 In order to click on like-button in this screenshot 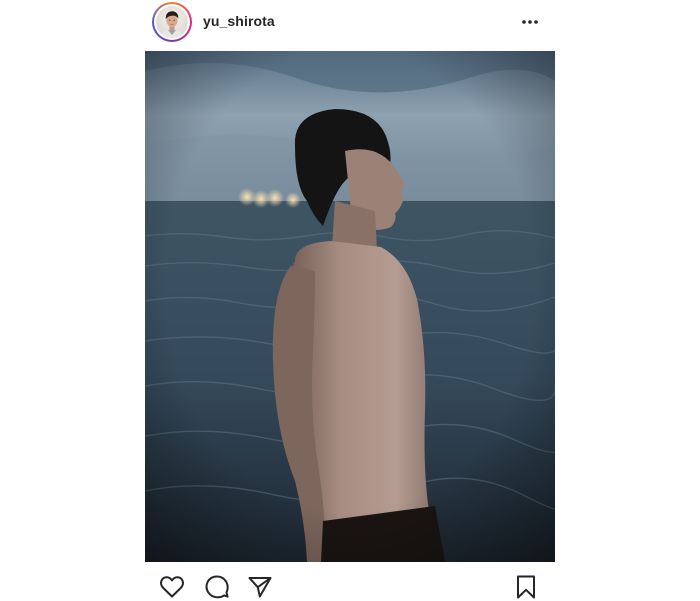, I will do `click(172, 587)`.